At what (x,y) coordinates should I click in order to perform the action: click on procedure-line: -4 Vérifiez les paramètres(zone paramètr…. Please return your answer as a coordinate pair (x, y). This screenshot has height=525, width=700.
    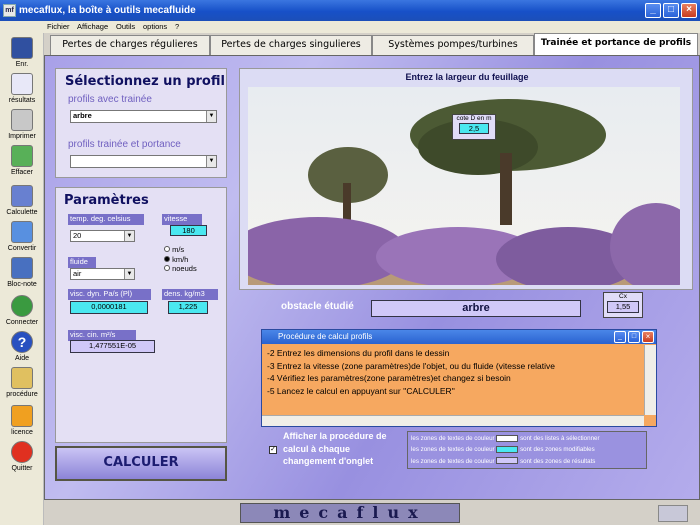
    Looking at the image, I should click on (389, 378).